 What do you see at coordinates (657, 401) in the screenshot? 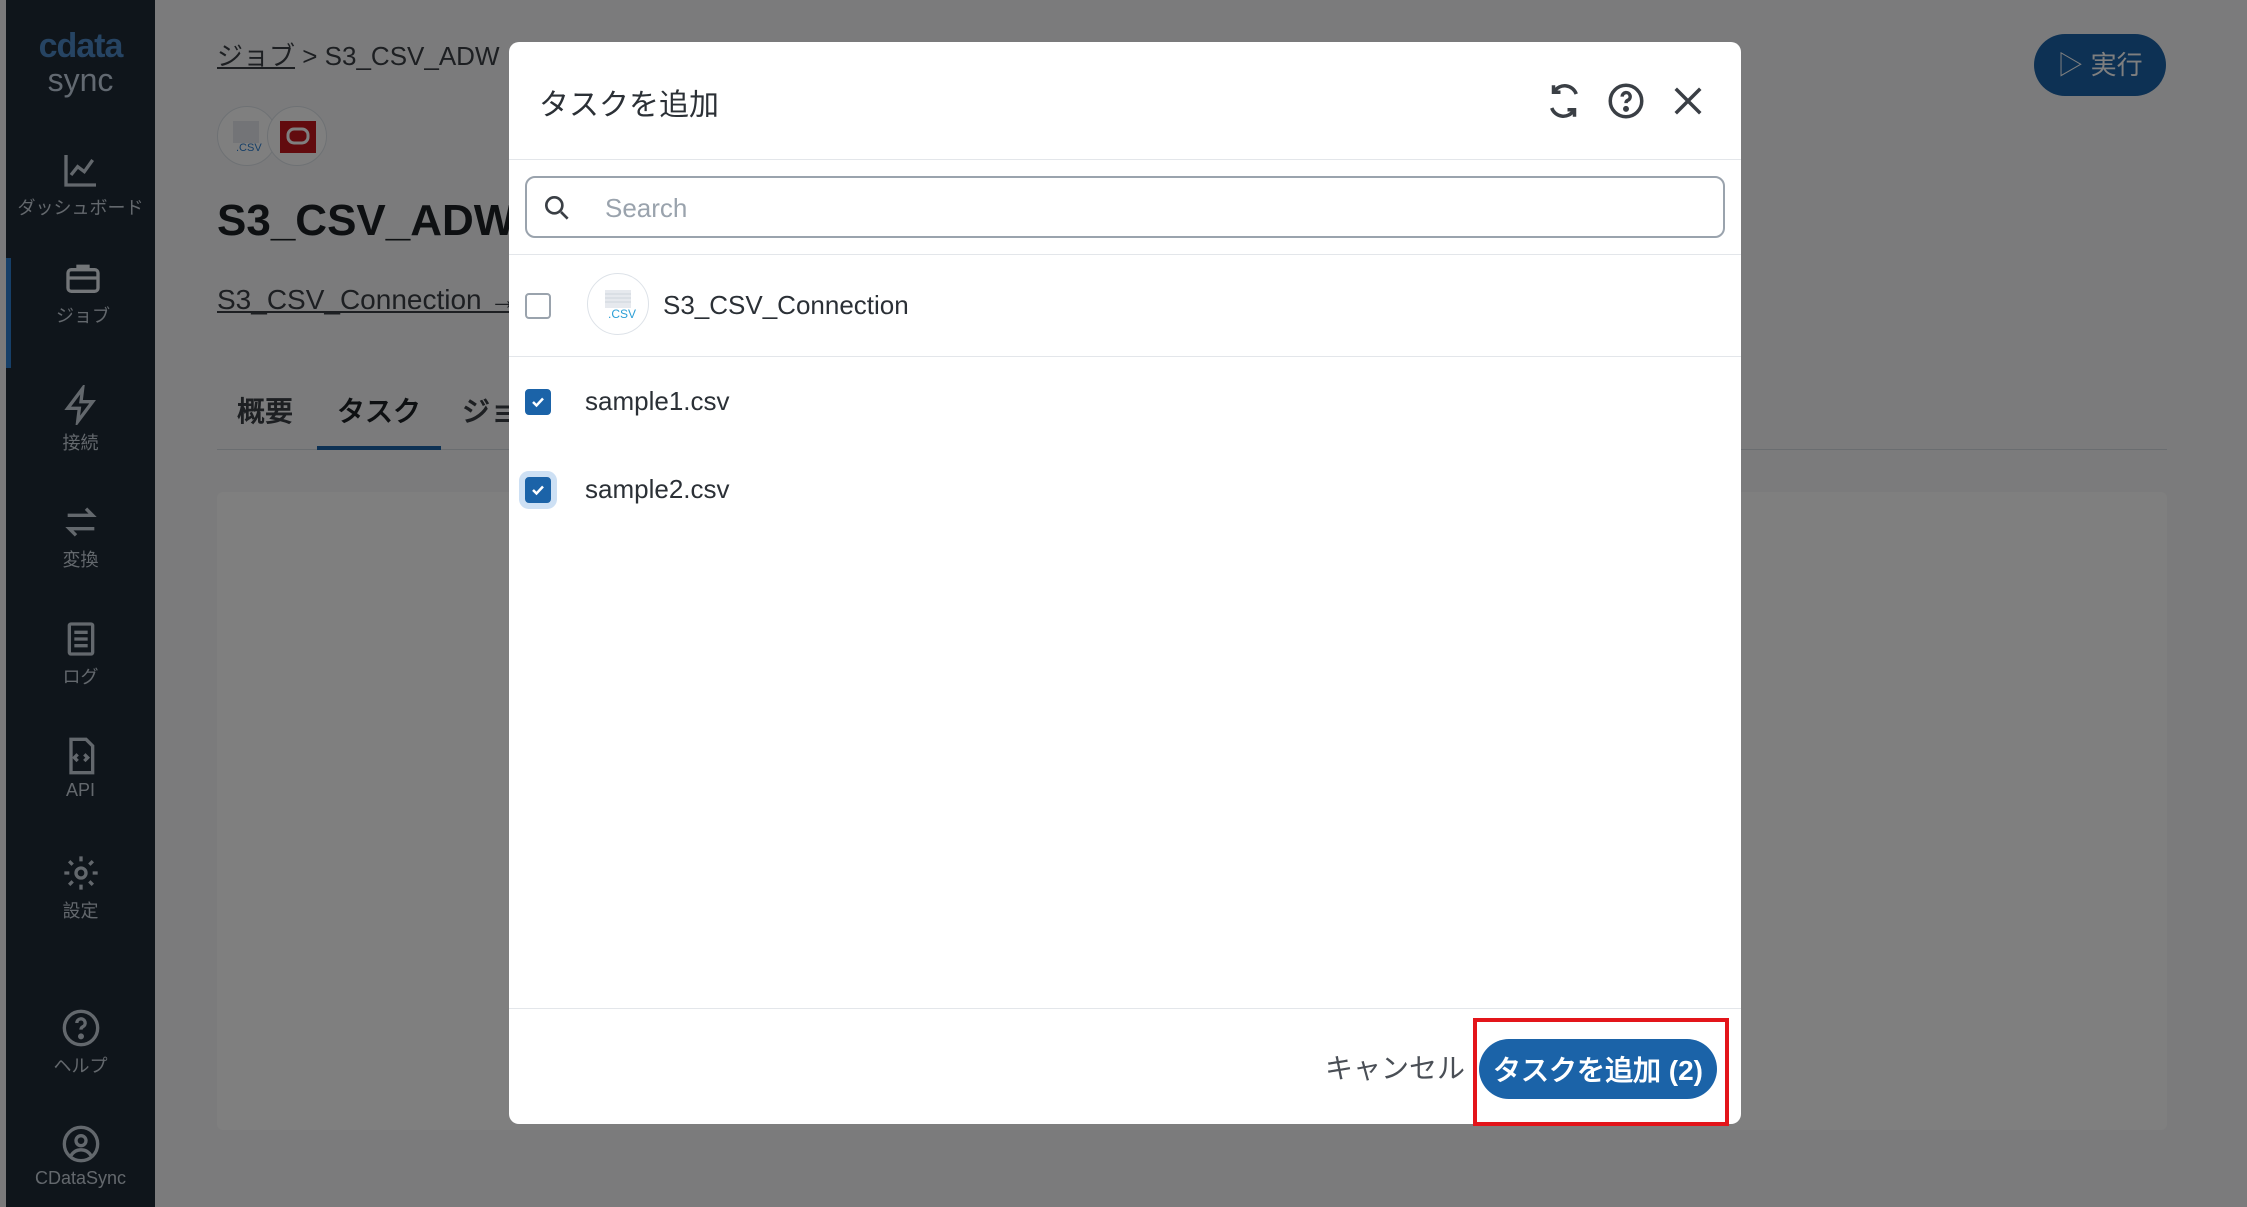
I see `file-name: sample1.csv` at bounding box center [657, 401].